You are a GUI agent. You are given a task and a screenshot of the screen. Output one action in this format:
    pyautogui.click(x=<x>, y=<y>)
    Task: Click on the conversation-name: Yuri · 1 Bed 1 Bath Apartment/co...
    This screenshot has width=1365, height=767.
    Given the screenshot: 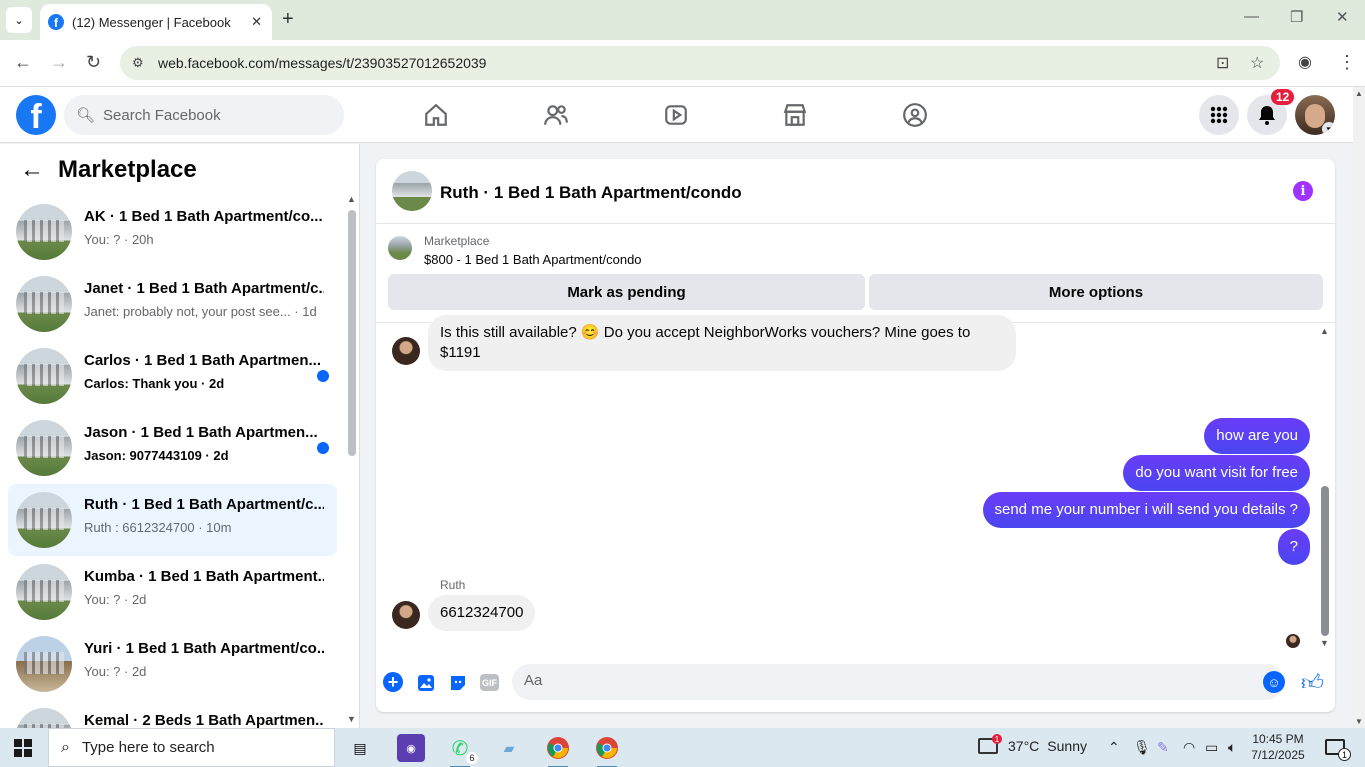 What is the action you would take?
    pyautogui.click(x=204, y=648)
    